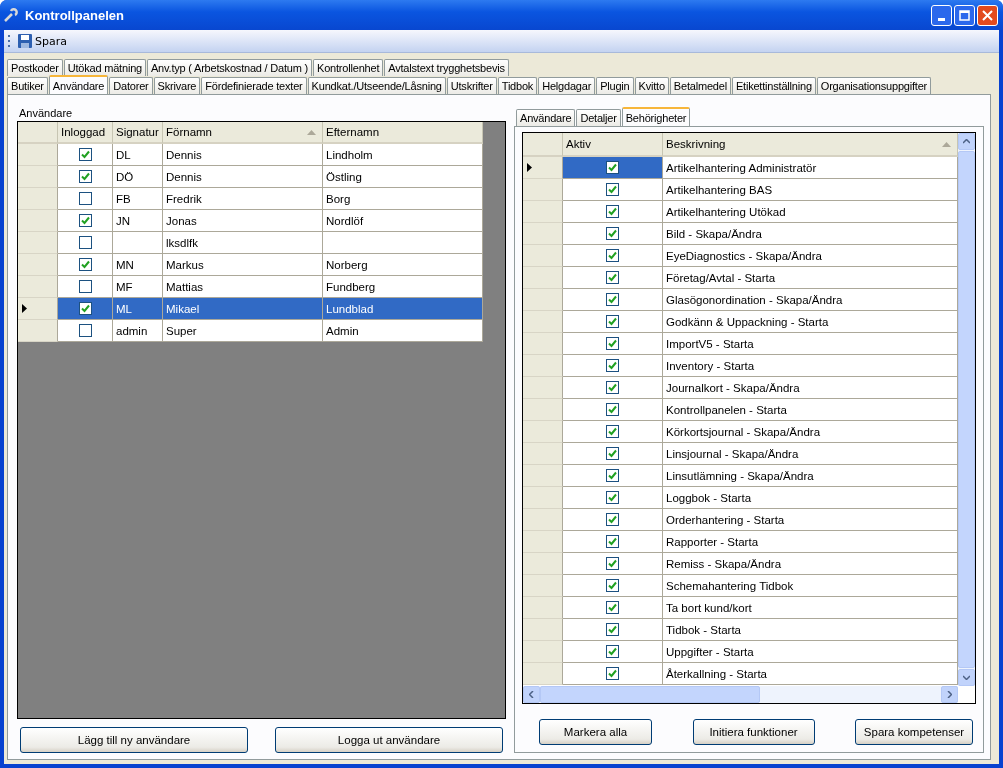  What do you see at coordinates (598, 117) in the screenshot?
I see `tab: Detaljer` at bounding box center [598, 117].